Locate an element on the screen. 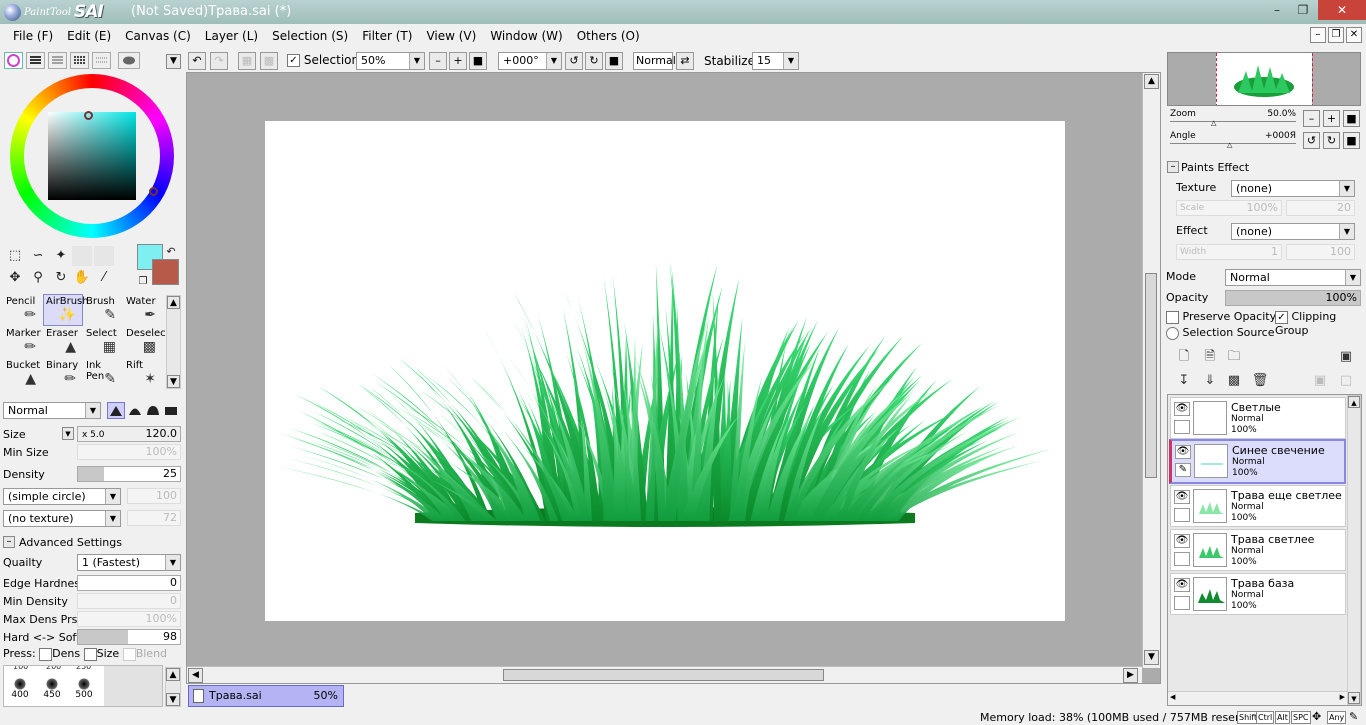  brush-shape-dropdown: (simple circle) ▼ is located at coordinates (62, 496).